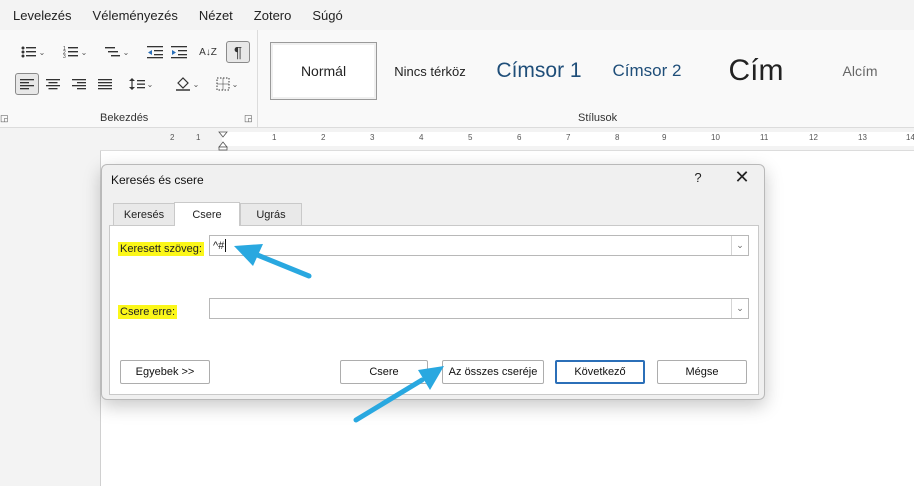  I want to click on show-formatting-marks-button: ¶, so click(238, 52).